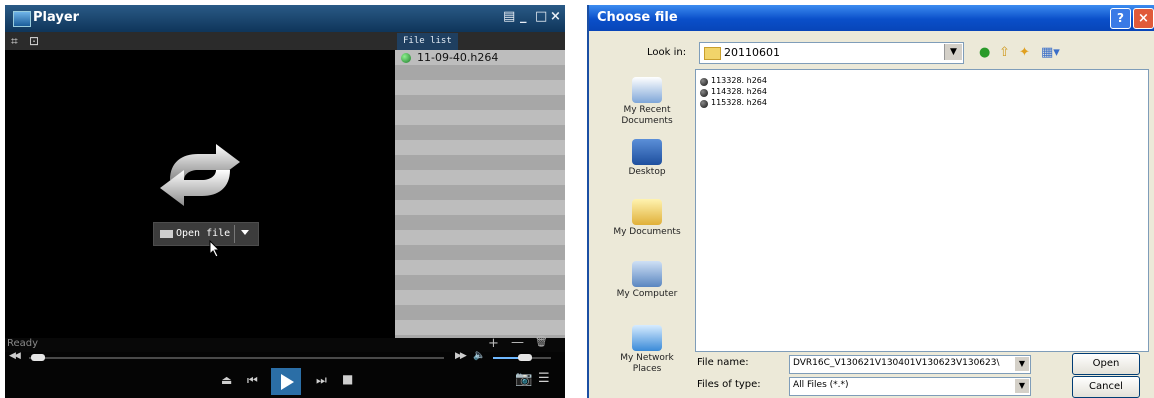  Describe the element at coordinates (821, 385) in the screenshot. I see `files-of-type-value: All Files (*.*)` at that location.